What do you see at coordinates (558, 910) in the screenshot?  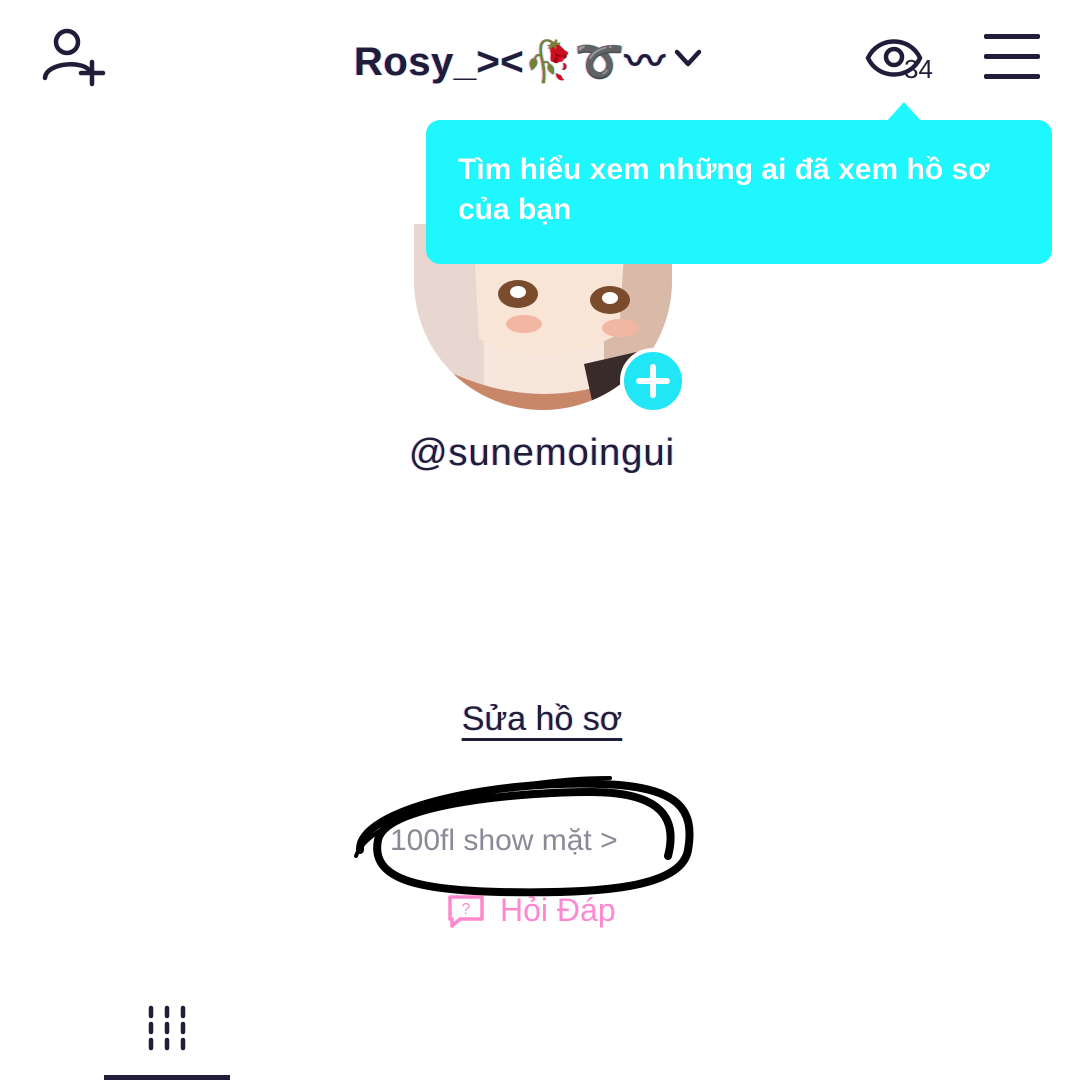 I see `qa-label: Hỏi Đáp` at bounding box center [558, 910].